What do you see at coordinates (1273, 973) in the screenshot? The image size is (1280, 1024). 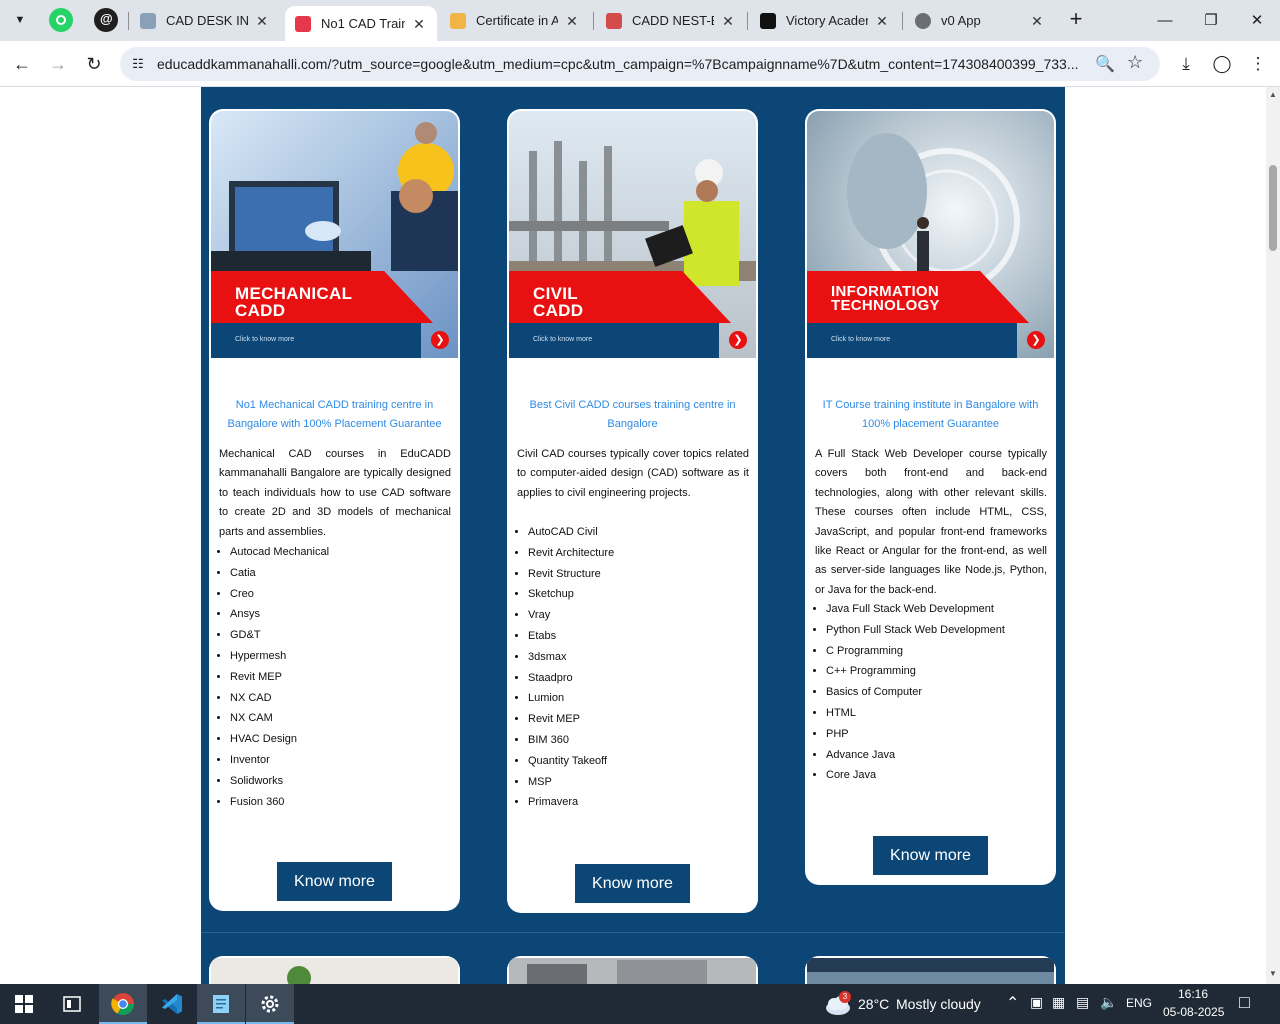 I see `scroll-down-arrow-icon: ▼` at bounding box center [1273, 973].